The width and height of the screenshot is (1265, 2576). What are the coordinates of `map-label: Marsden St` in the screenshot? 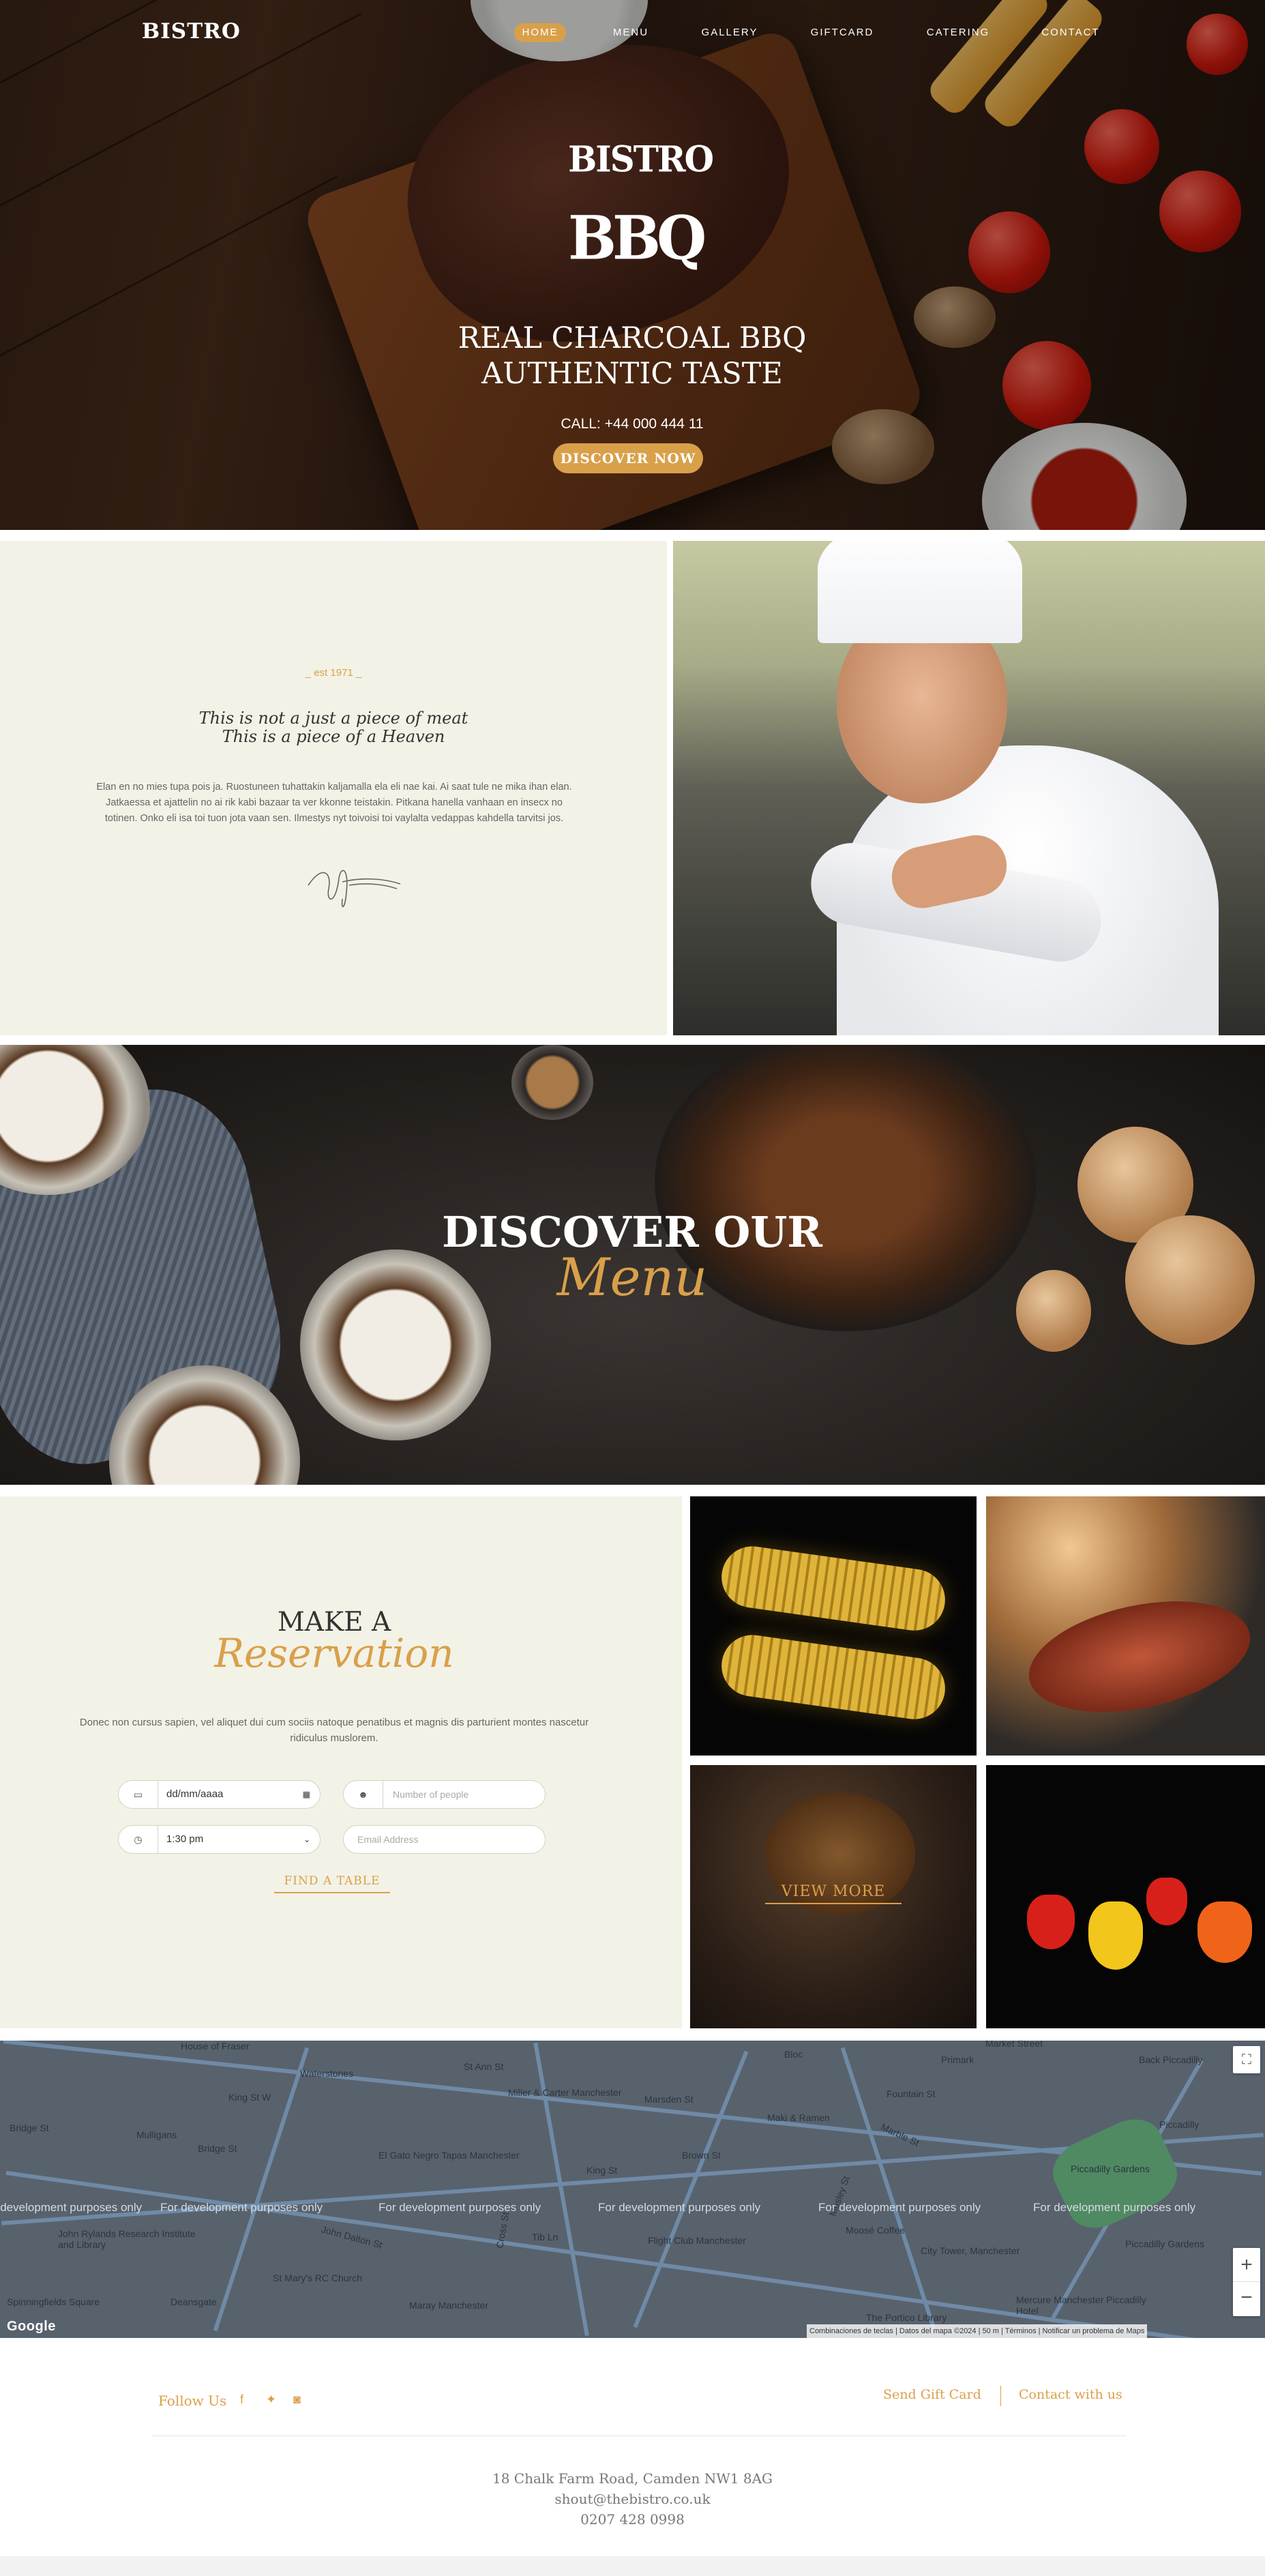 It's located at (669, 2099).